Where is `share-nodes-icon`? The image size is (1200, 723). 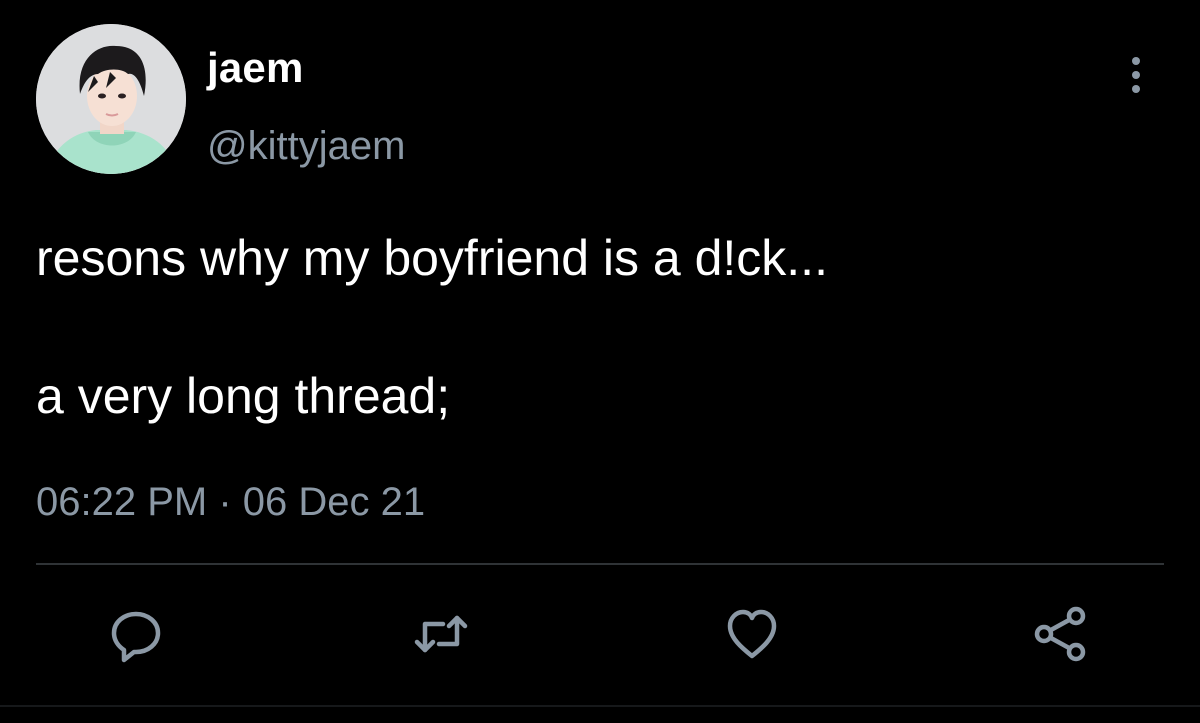
share-nodes-icon is located at coordinates (1060, 634).